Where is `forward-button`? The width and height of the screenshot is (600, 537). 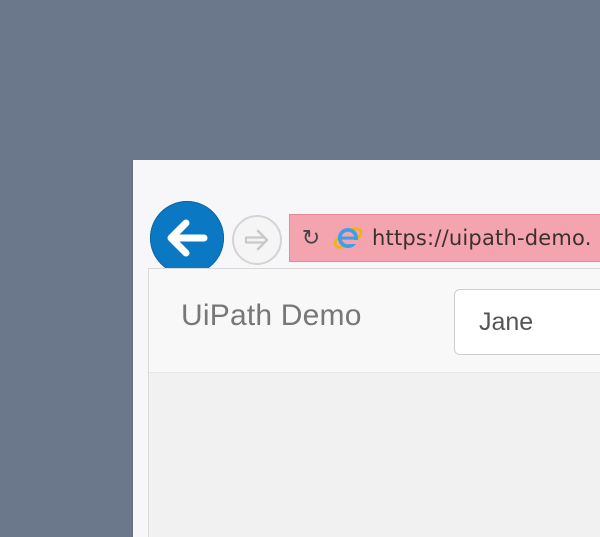
forward-button is located at coordinates (257, 240).